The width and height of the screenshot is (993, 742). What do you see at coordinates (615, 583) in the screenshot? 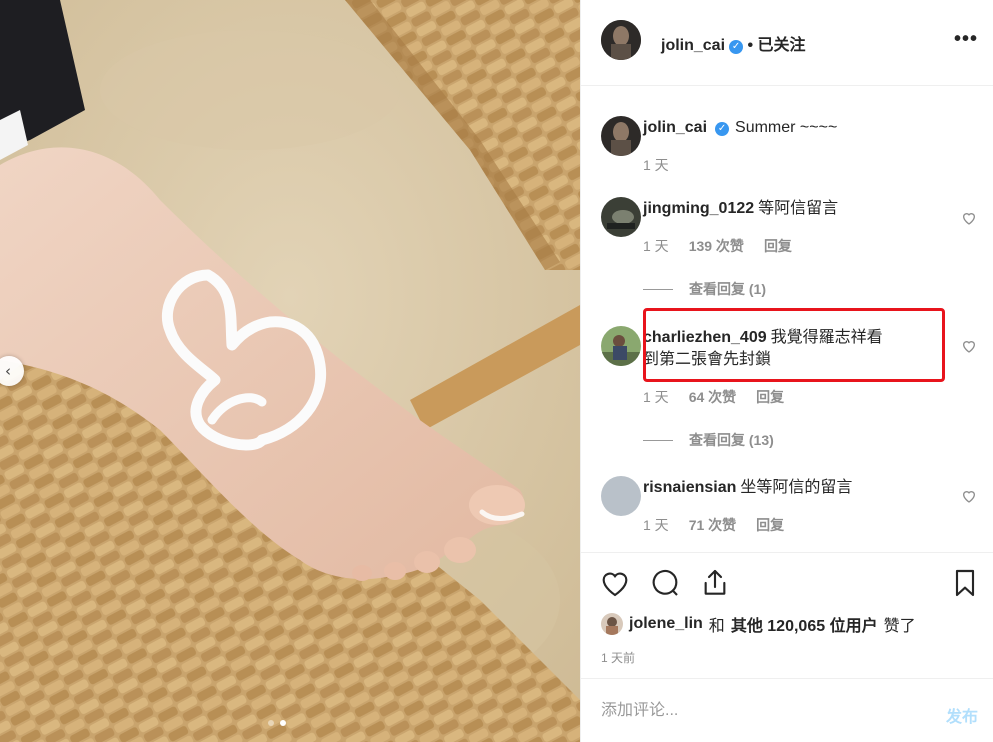
I see `like-heart-icon` at bounding box center [615, 583].